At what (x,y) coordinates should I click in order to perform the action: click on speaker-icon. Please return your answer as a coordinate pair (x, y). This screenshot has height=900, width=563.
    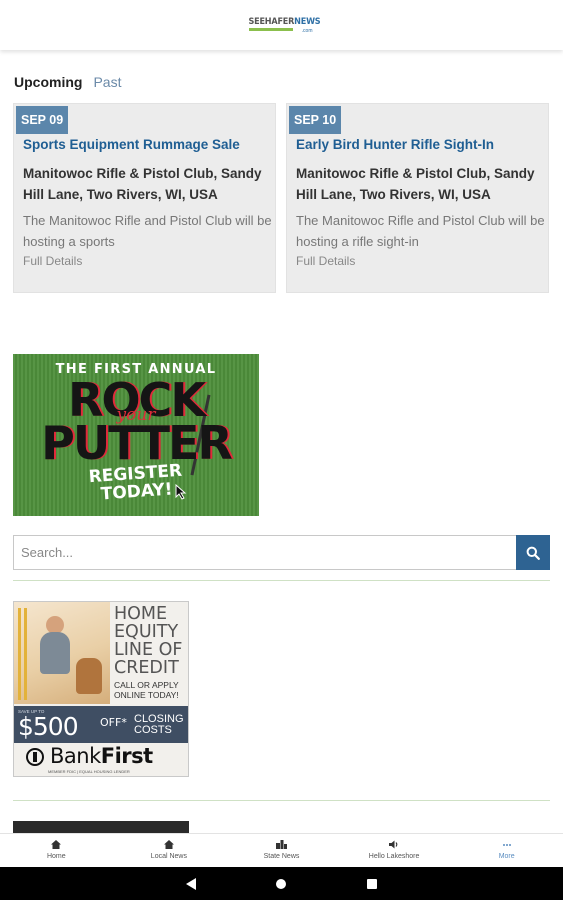
    Looking at the image, I should click on (393, 844).